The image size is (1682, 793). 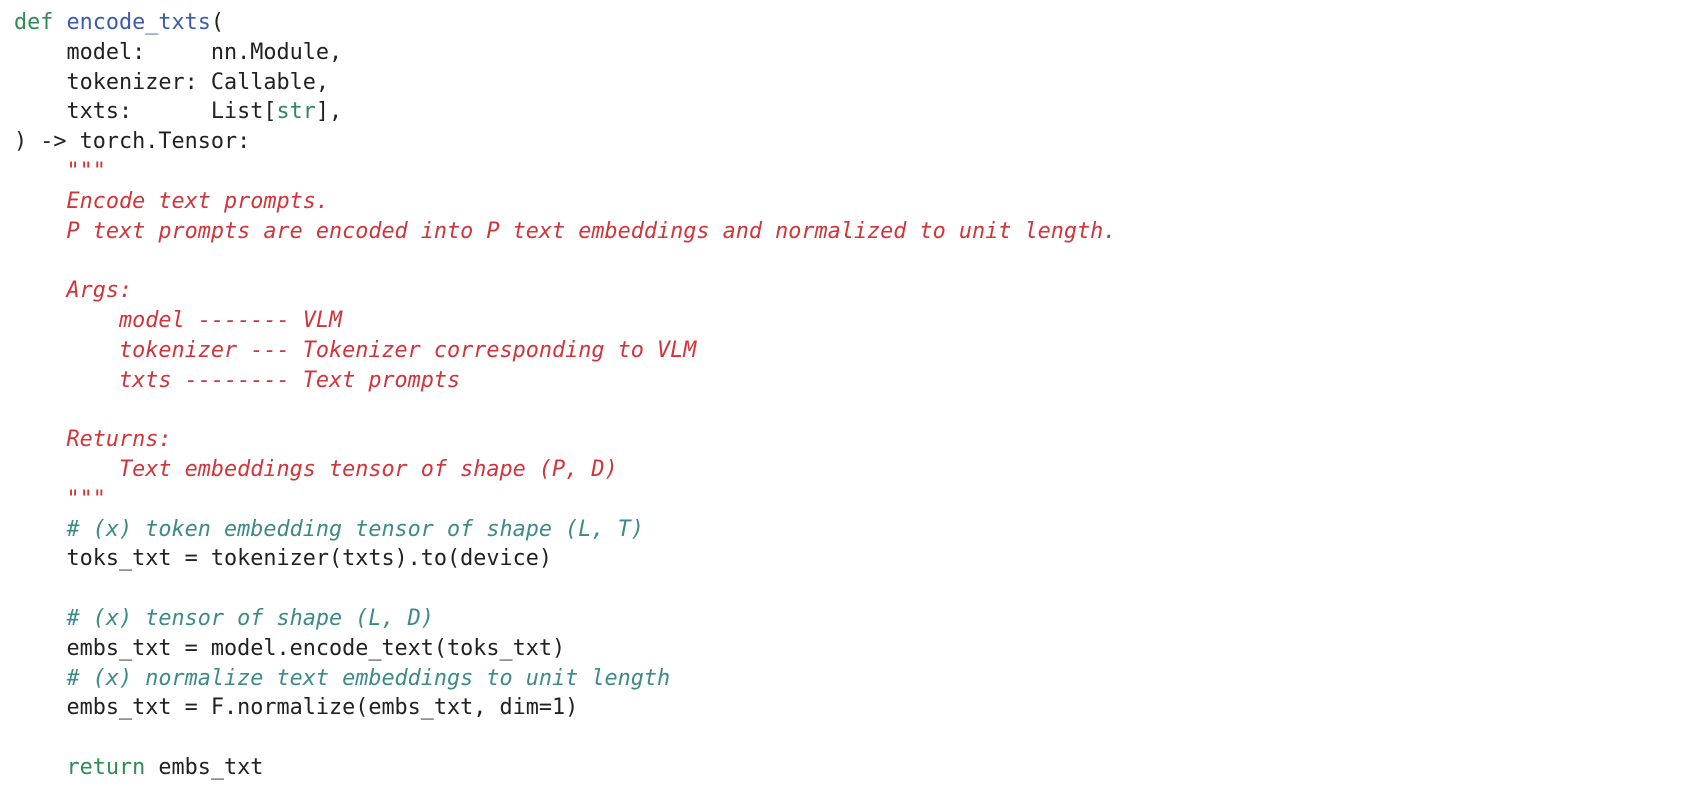 I want to click on code-line: # (x) tensor of shape (L, D), so click(x=565, y=619).